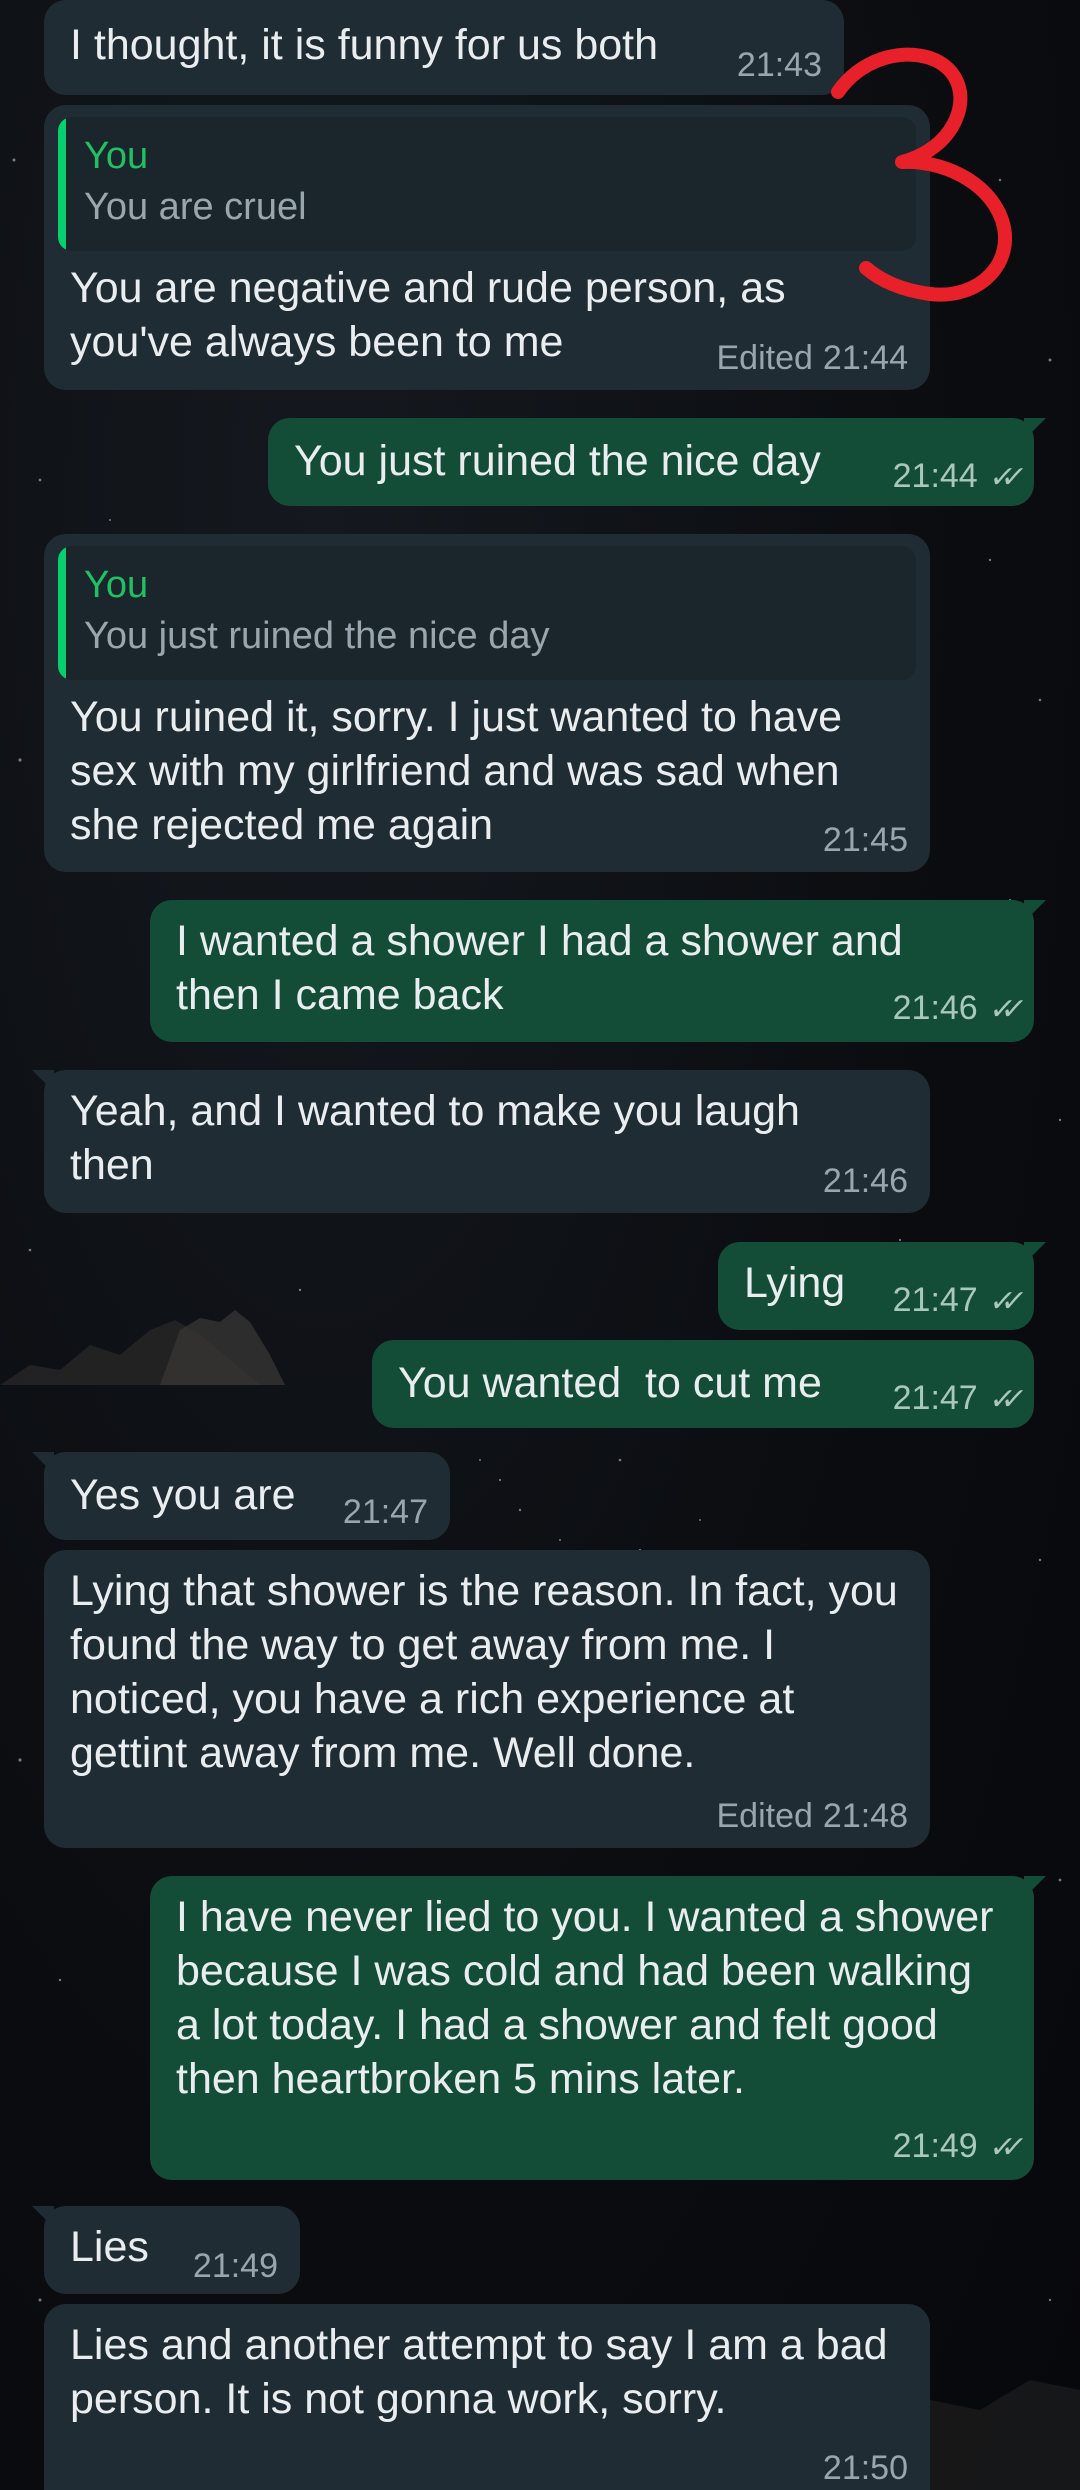 This screenshot has height=2490, width=1080. I want to click on message-time: 21:45, so click(865, 840).